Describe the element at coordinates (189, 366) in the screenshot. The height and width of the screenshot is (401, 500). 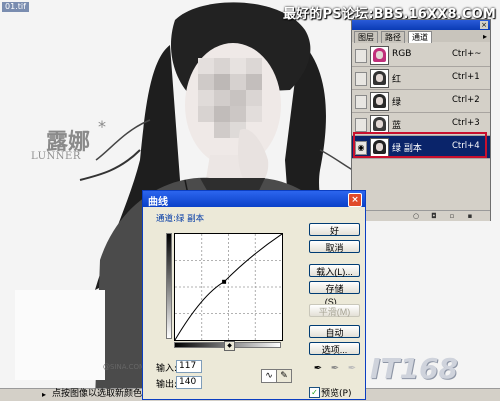
I see `input-value-field` at that location.